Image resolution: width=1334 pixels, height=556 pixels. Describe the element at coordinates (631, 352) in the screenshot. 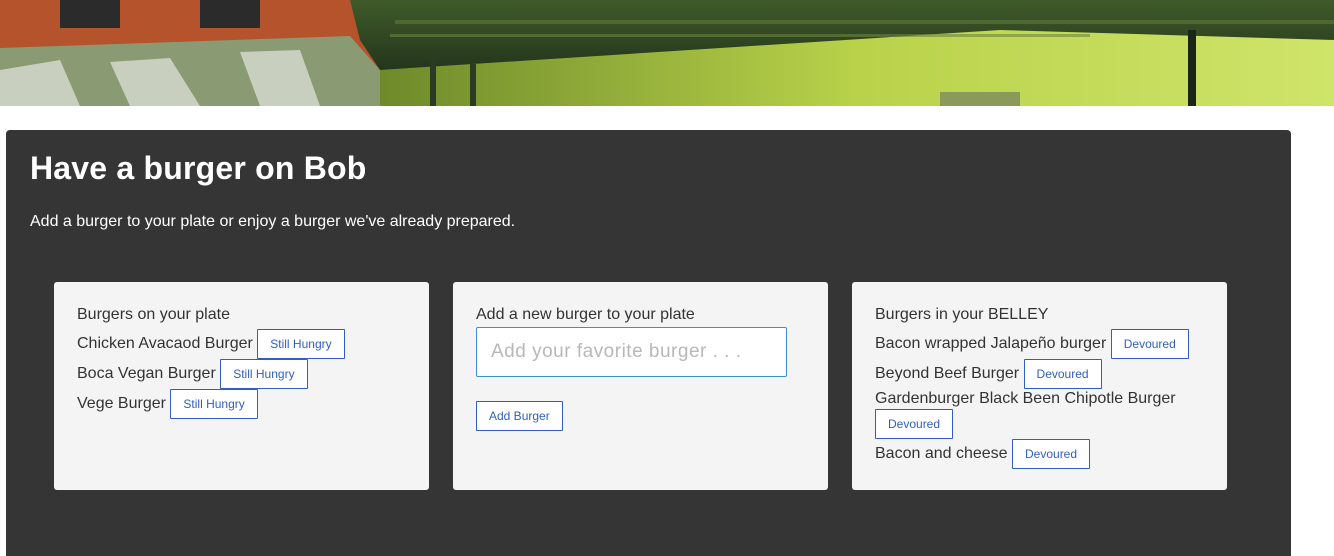

I see `burger-name-input` at that location.